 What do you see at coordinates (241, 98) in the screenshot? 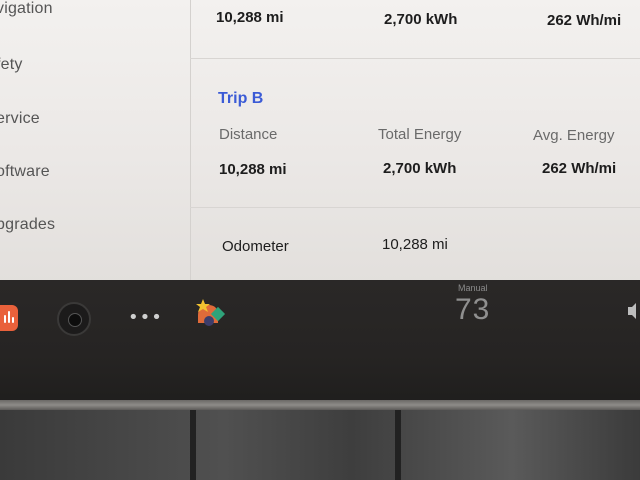
I see `trip-b-title: Trip B` at bounding box center [241, 98].